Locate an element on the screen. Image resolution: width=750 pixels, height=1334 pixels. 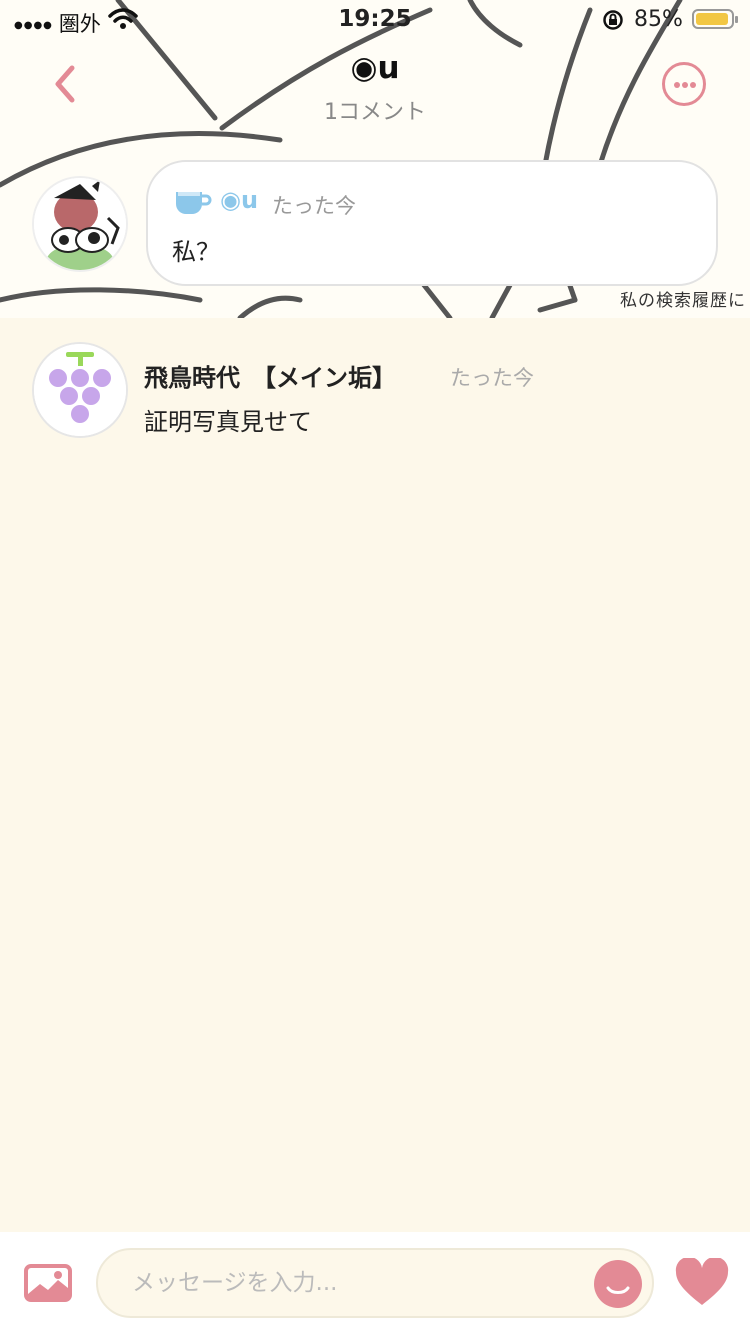
heart-icon is located at coordinates (702, 1283).